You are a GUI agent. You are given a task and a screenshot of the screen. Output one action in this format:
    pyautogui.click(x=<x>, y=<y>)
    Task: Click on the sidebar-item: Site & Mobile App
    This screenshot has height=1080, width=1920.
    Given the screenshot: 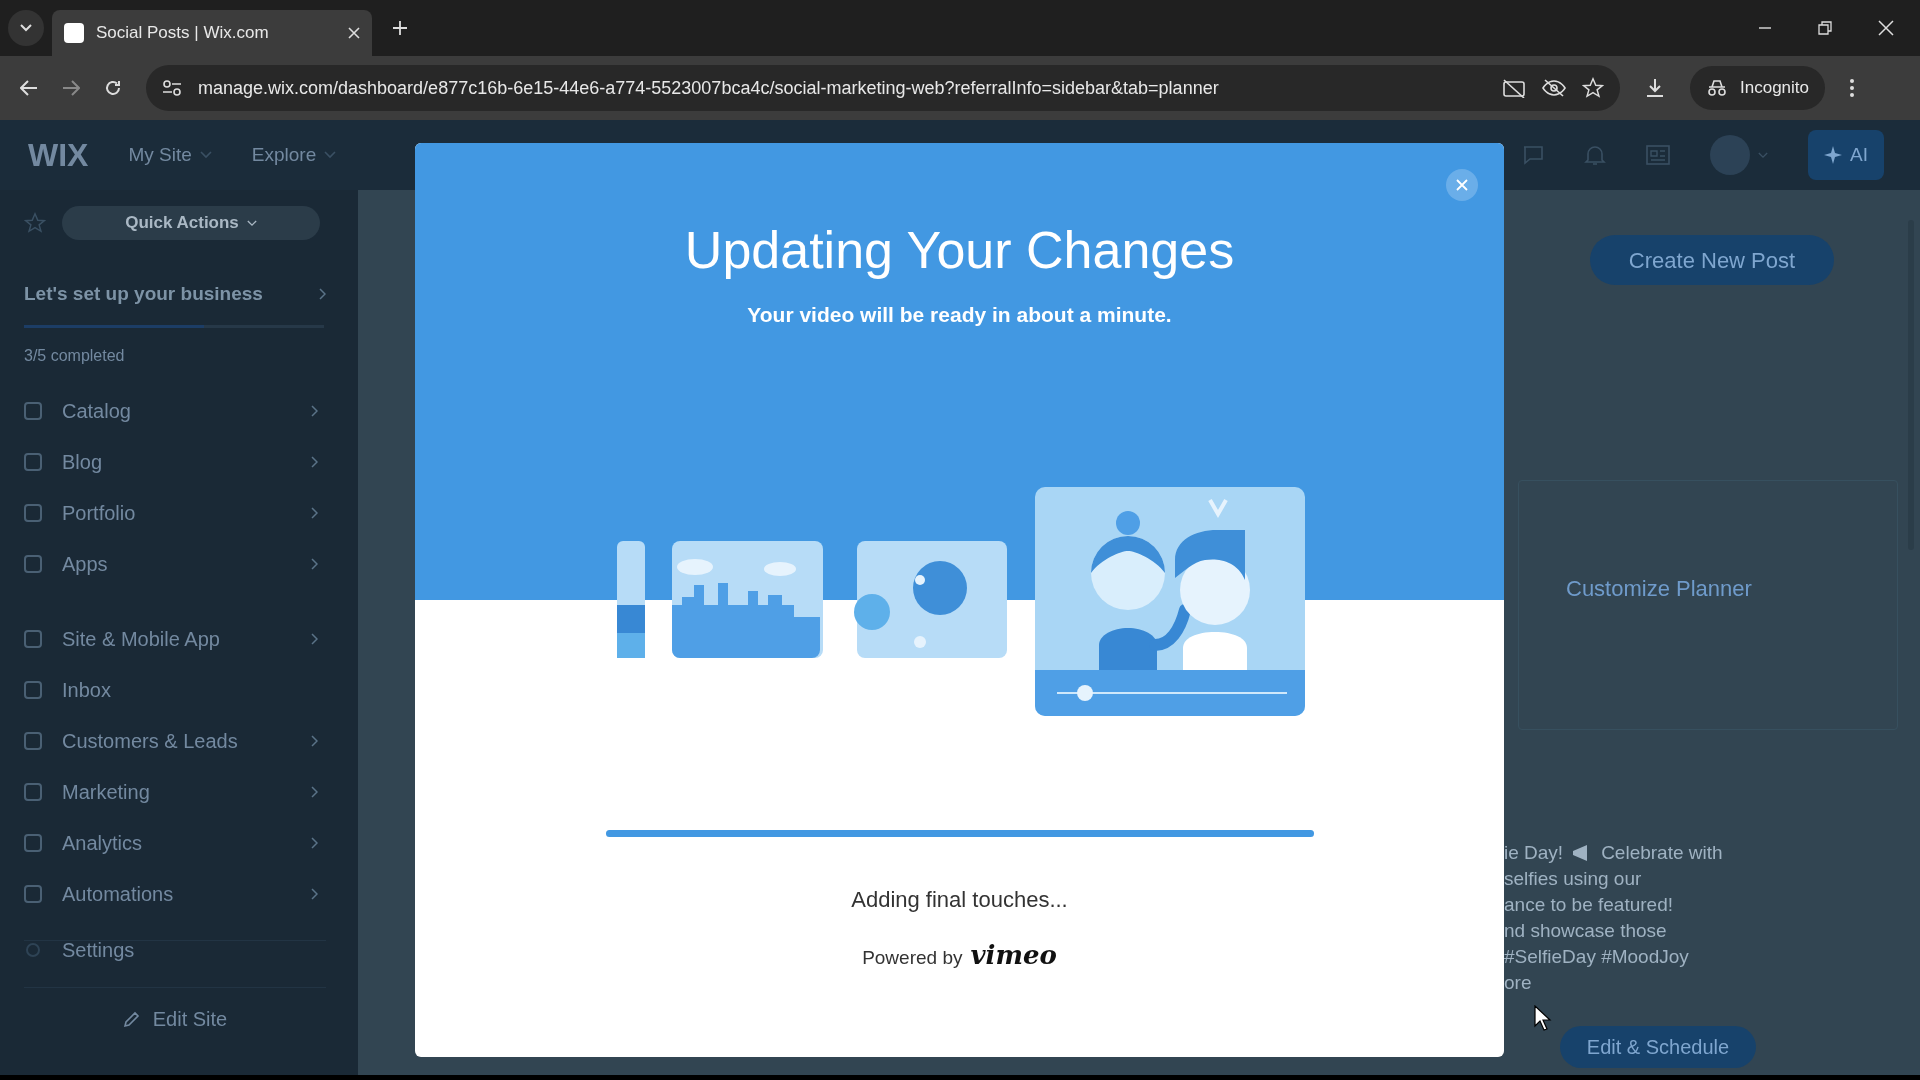 What is the action you would take?
    pyautogui.click(x=175, y=639)
    